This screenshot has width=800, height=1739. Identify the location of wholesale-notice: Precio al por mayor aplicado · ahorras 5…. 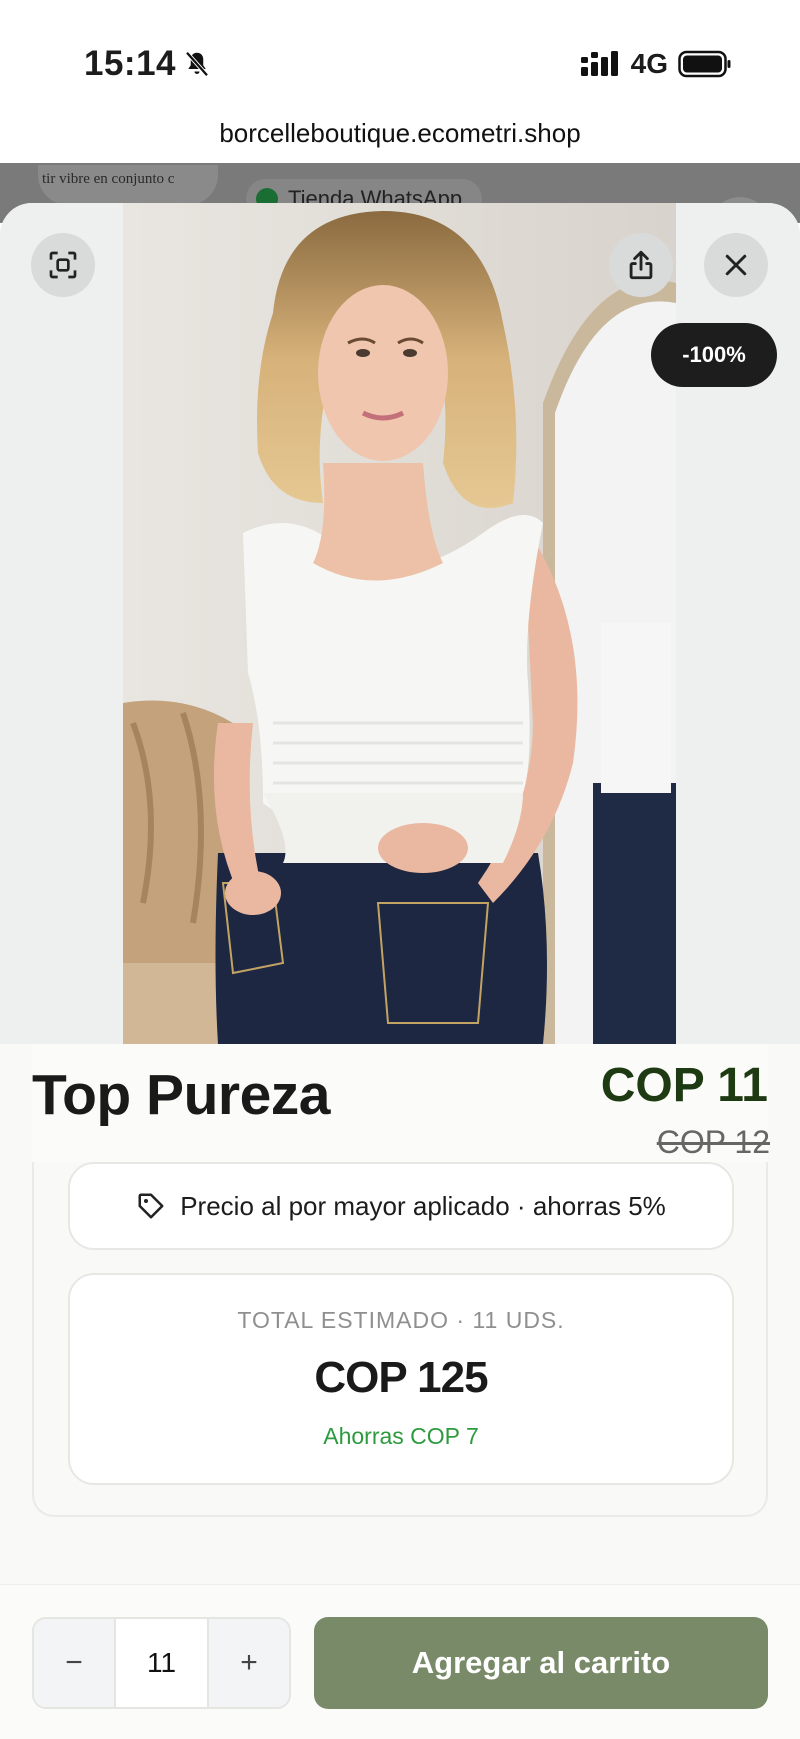
(401, 1206).